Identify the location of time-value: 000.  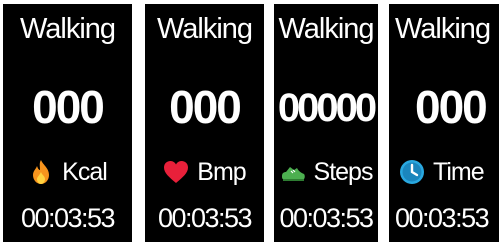
(451, 107).